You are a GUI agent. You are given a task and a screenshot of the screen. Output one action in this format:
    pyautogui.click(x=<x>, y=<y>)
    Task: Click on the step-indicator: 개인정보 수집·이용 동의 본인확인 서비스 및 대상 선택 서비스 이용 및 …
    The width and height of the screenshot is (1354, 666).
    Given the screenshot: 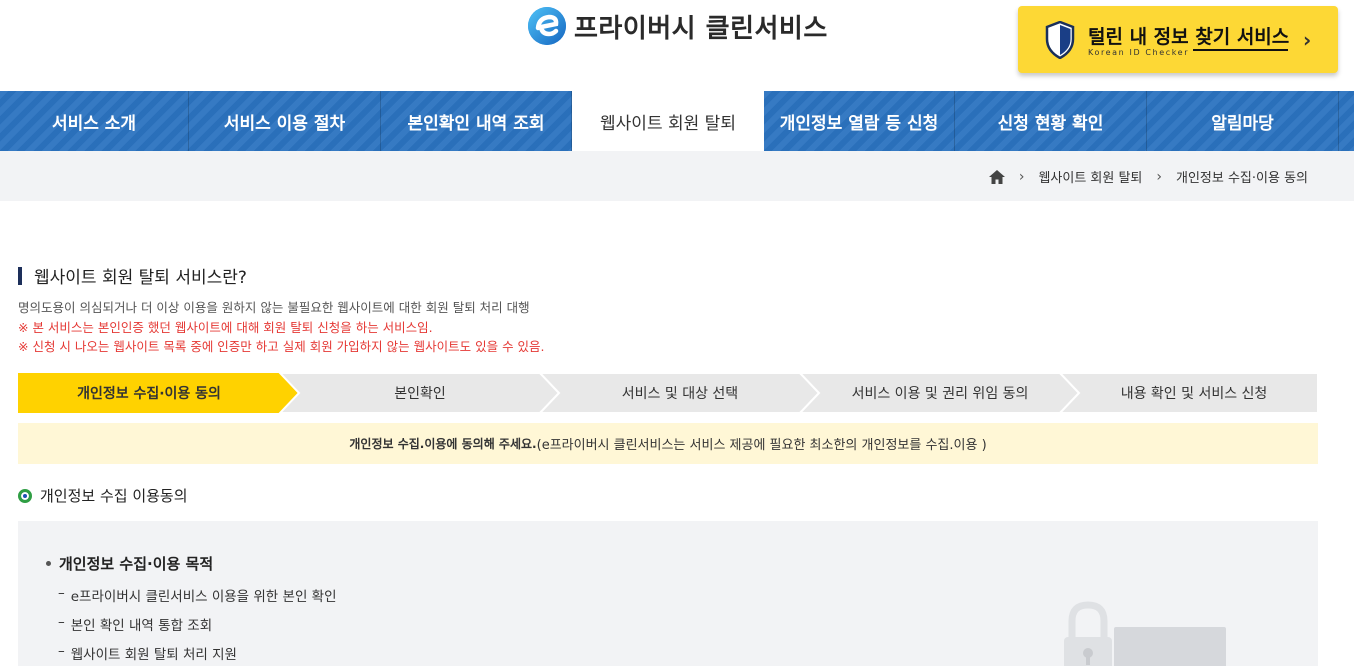 What is the action you would take?
    pyautogui.click(x=668, y=393)
    